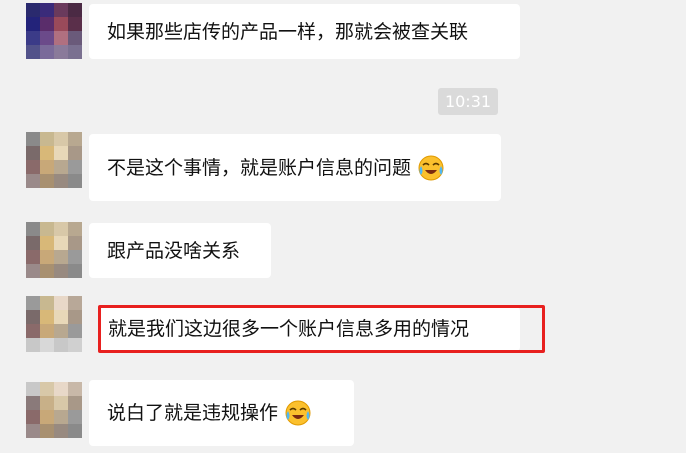 The width and height of the screenshot is (686, 453). I want to click on message-bubble: 就是我们这边很多一个账户信息多用的情况, so click(310, 329).